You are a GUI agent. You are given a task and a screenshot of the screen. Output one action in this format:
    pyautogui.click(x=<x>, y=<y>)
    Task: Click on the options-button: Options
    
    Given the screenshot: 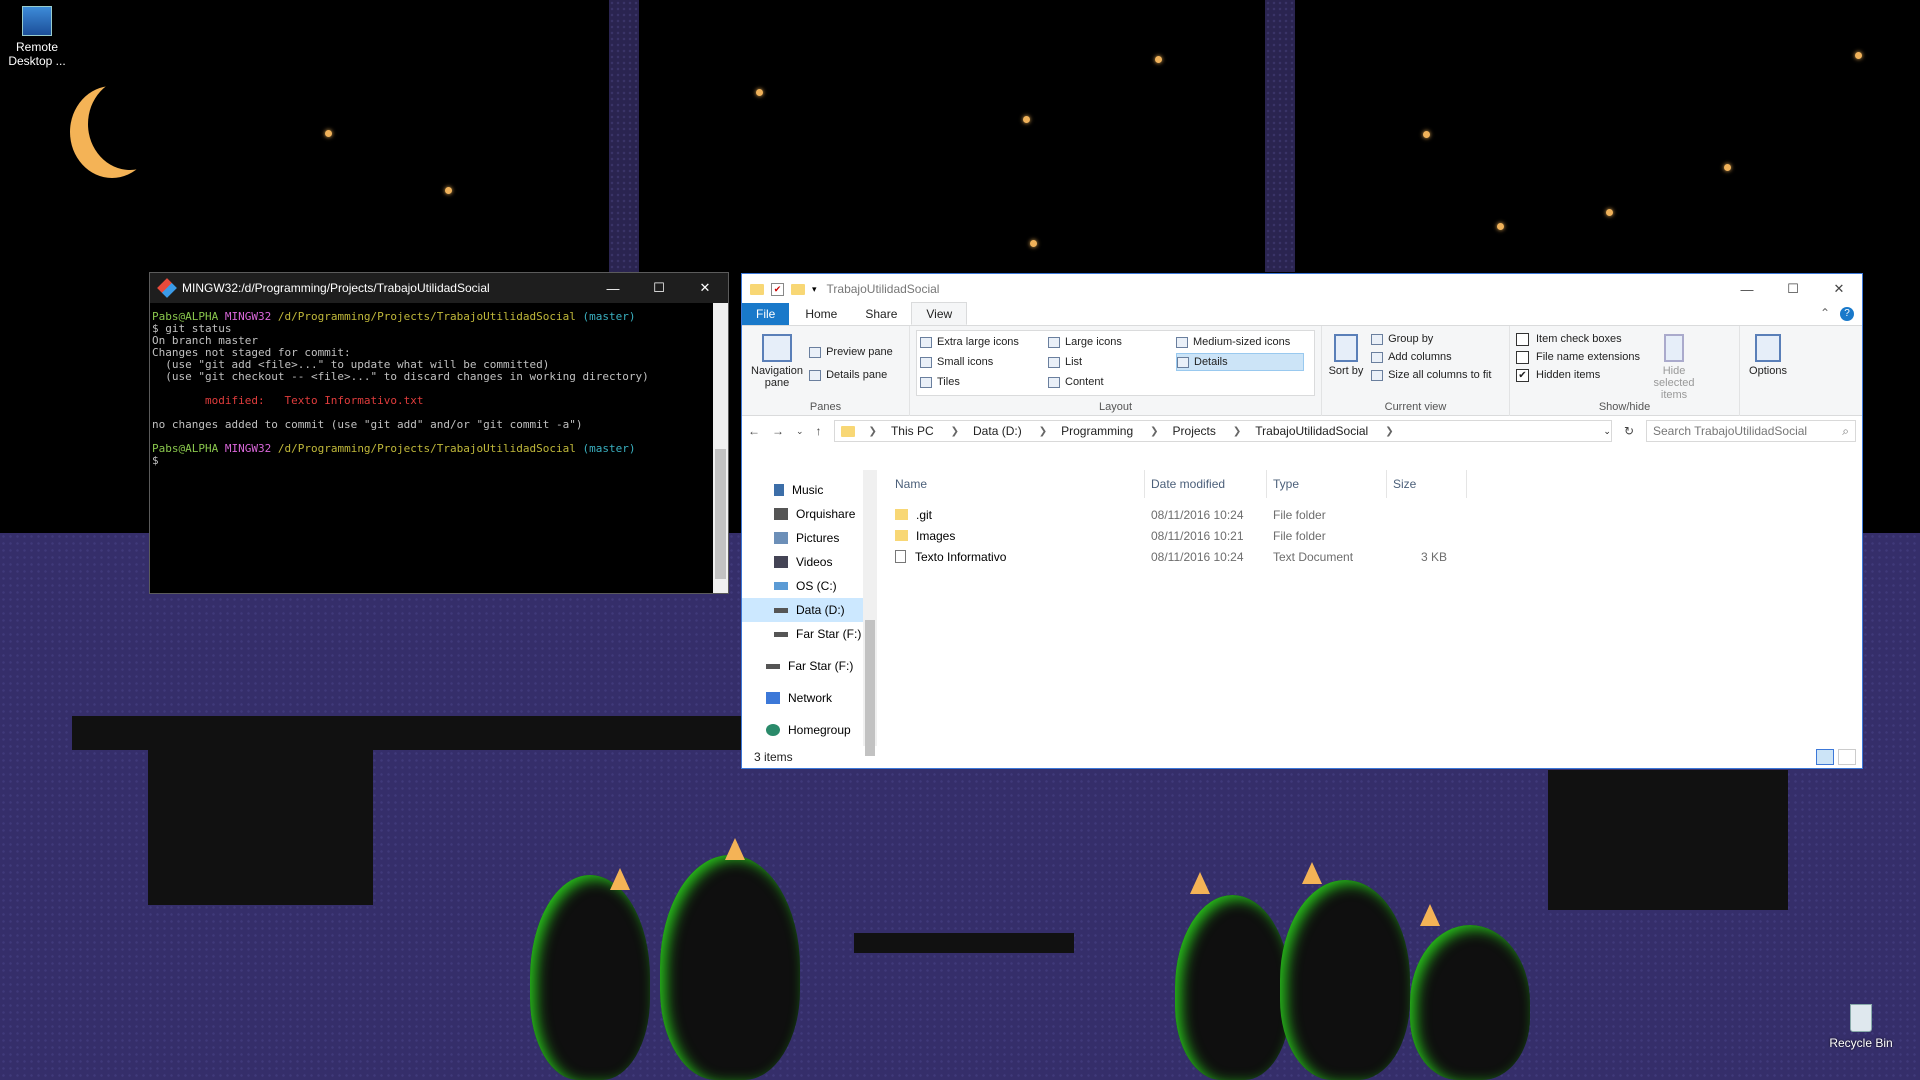 What is the action you would take?
    pyautogui.click(x=1768, y=353)
    